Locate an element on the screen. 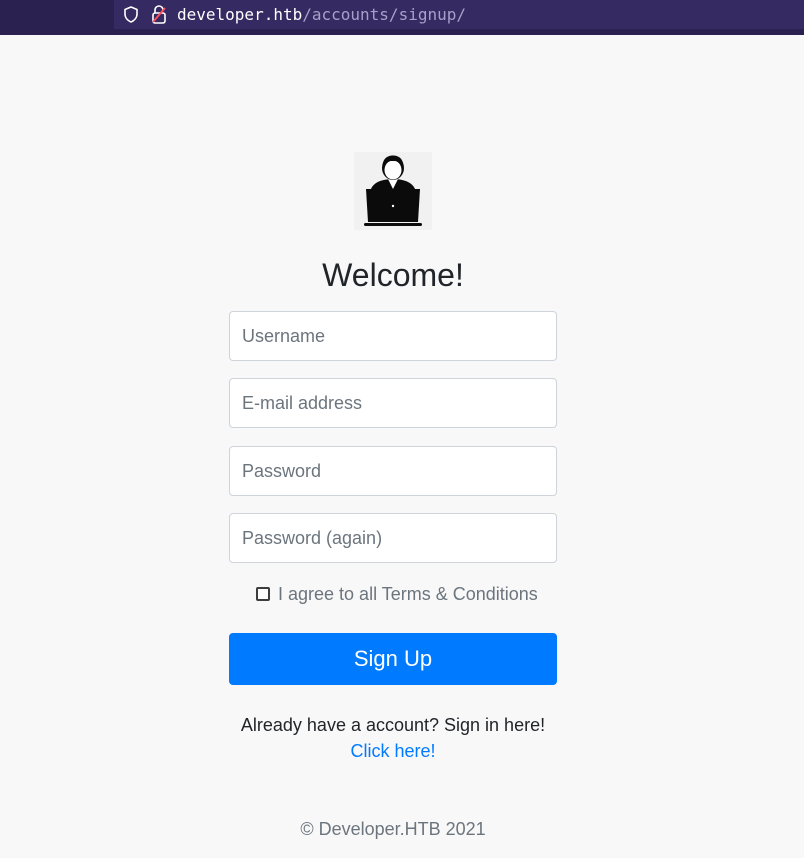 The image size is (804, 858). page-title: Welcome! is located at coordinates (393, 275).